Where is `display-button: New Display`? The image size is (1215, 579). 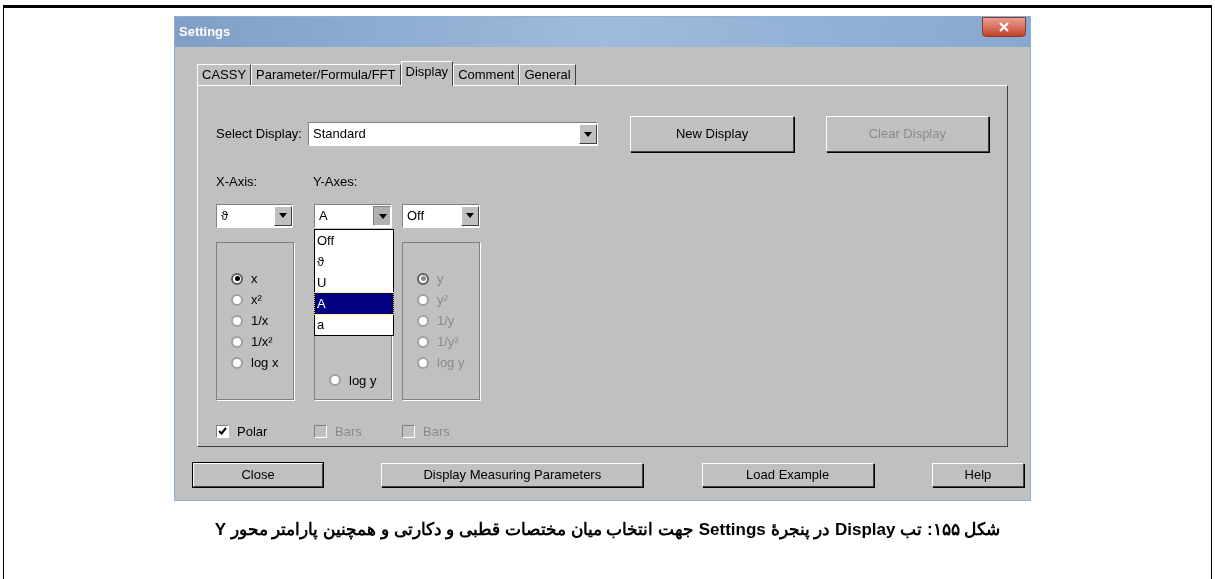
display-button: New Display is located at coordinates (712, 134).